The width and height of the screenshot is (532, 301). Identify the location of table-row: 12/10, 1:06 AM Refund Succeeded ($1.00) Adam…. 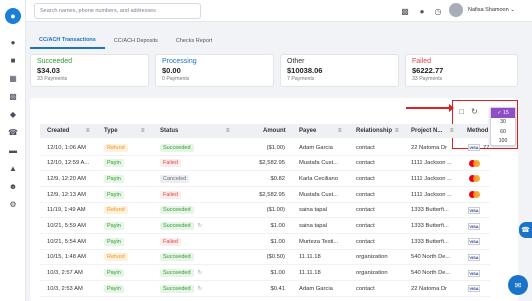
(265, 148).